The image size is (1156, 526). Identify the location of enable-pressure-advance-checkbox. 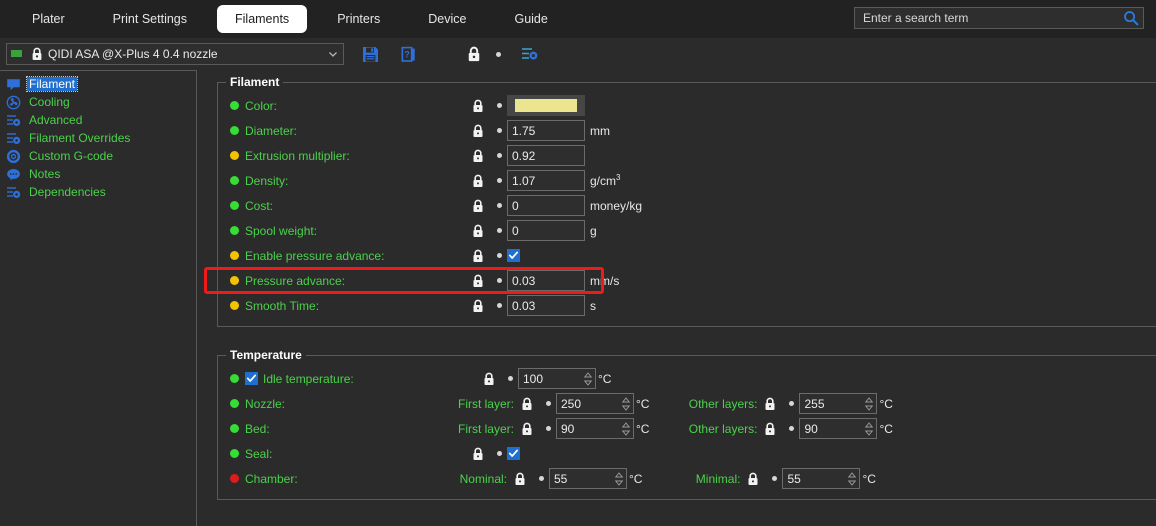
(513, 255).